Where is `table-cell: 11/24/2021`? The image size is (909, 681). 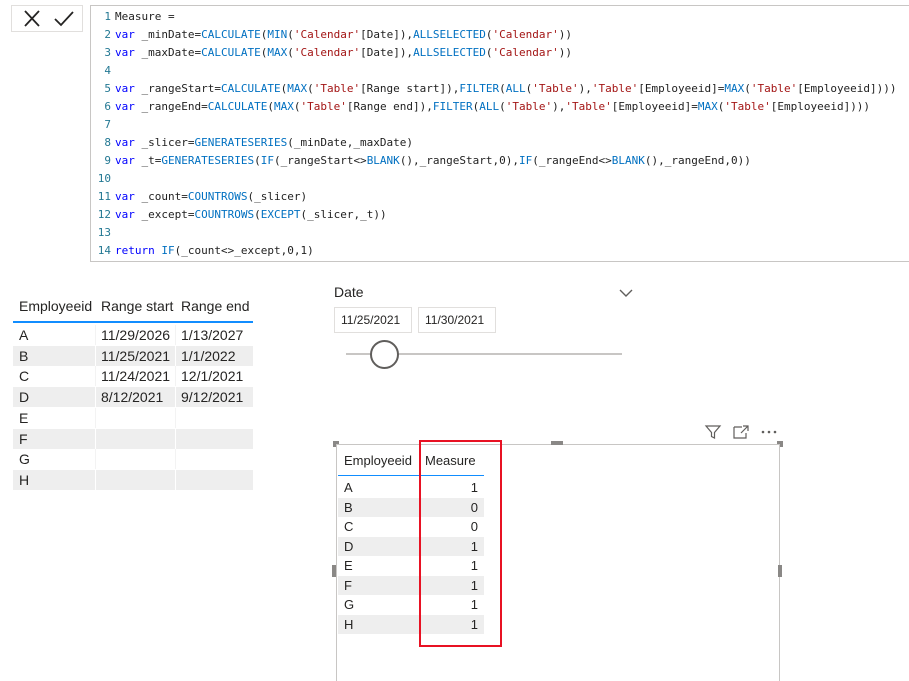 table-cell: 11/24/2021 is located at coordinates (136, 376).